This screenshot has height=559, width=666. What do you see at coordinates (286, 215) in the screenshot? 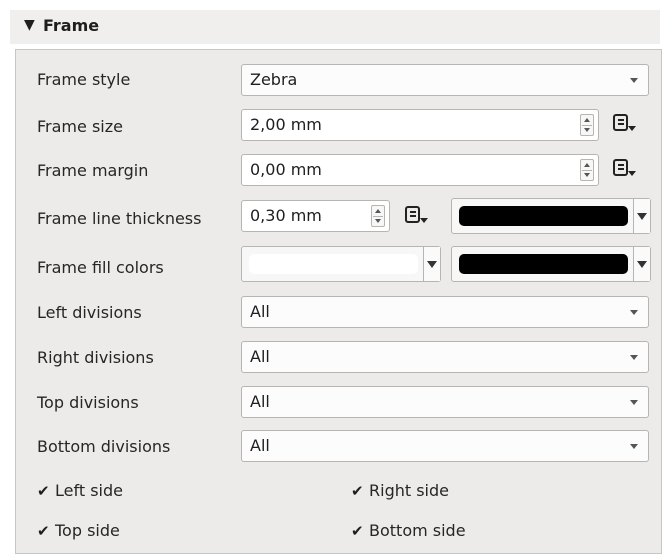
I see `frame-line-thickness-value: 0,30 mm` at bounding box center [286, 215].